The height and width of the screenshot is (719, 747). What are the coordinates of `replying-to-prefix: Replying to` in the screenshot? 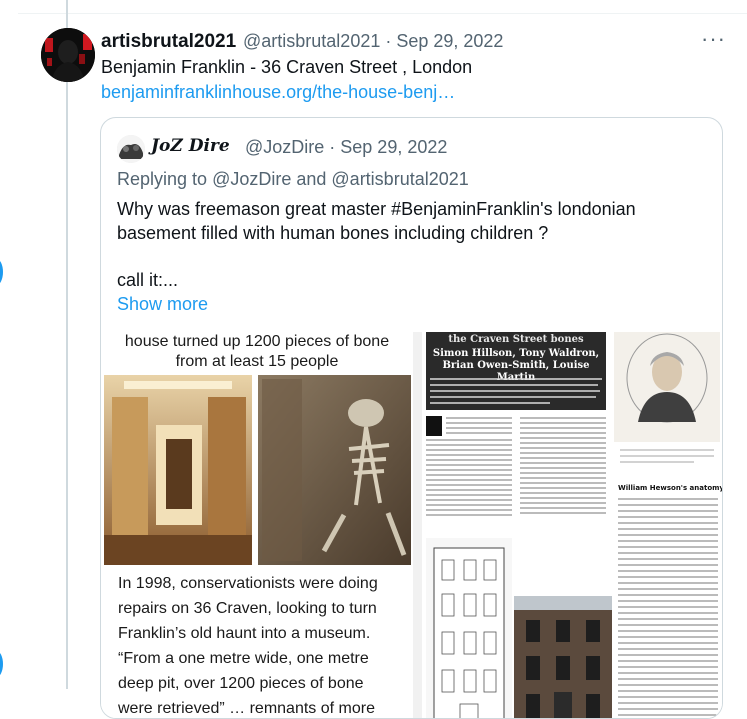 It's located at (165, 179).